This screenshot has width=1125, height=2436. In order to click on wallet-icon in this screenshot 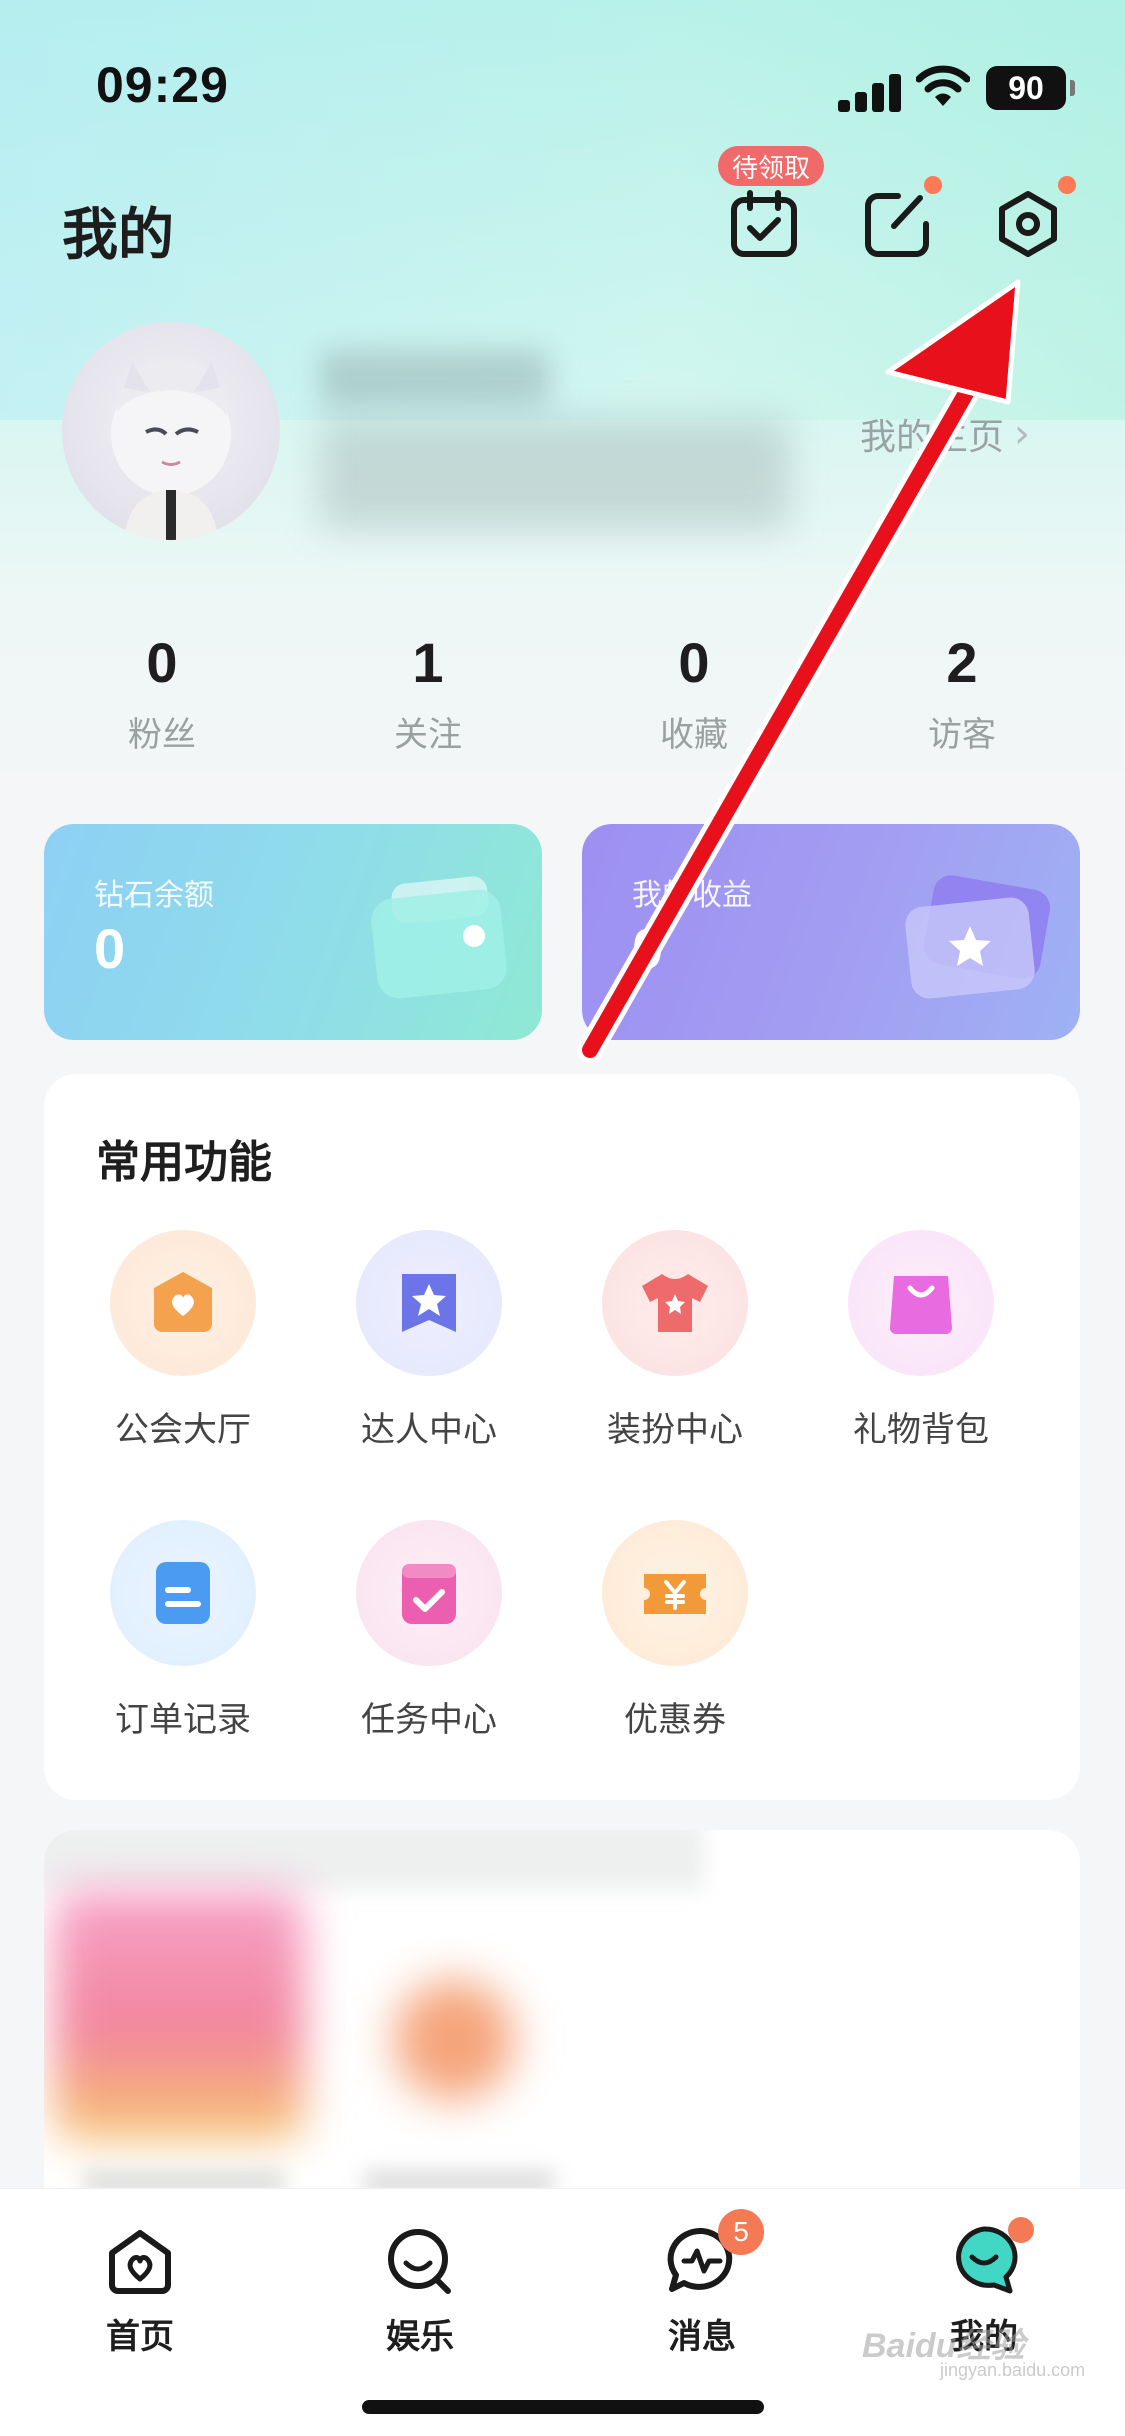, I will do `click(437, 934)`.